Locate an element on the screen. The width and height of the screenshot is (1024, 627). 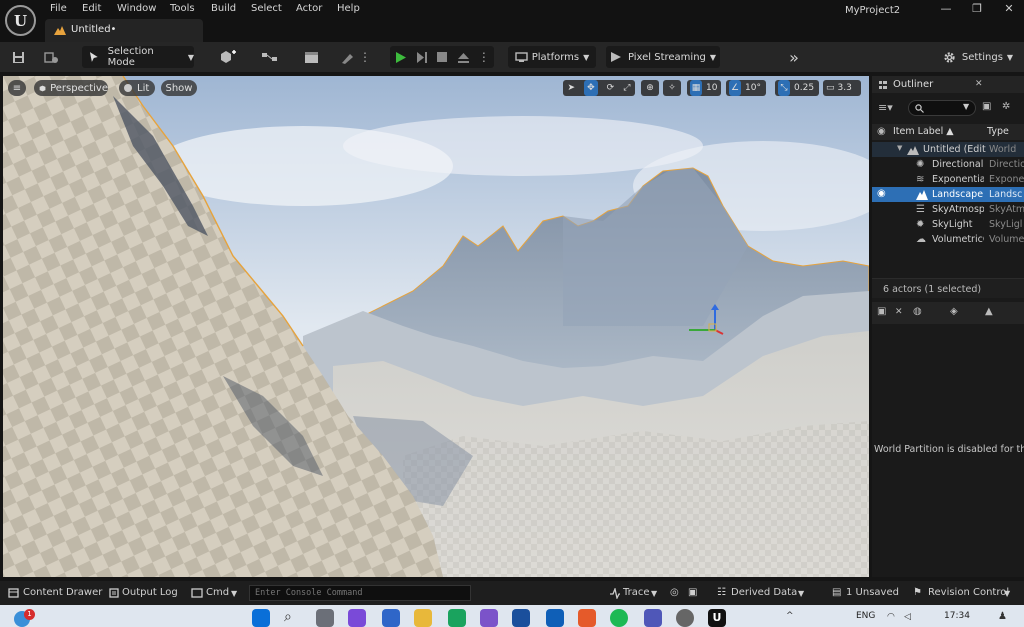
platforms-dropdown: Platforms ▼ is located at coordinates (552, 57).